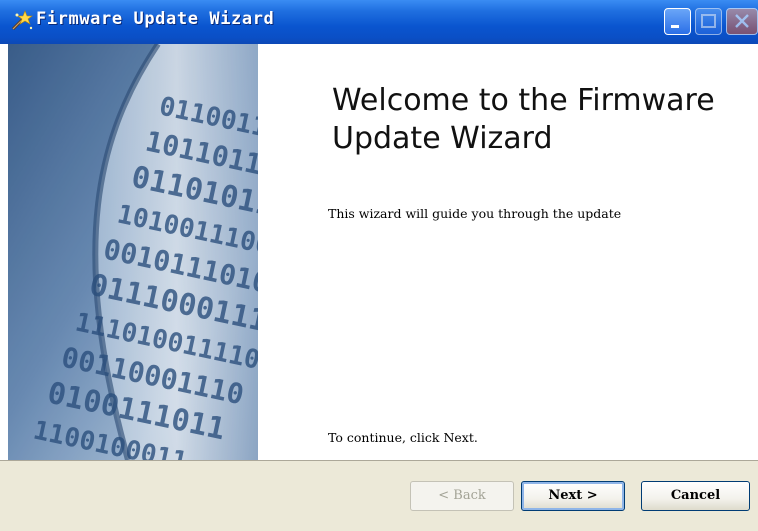 The width and height of the screenshot is (758, 531). I want to click on wizard-wand-icon, so click(22, 20).